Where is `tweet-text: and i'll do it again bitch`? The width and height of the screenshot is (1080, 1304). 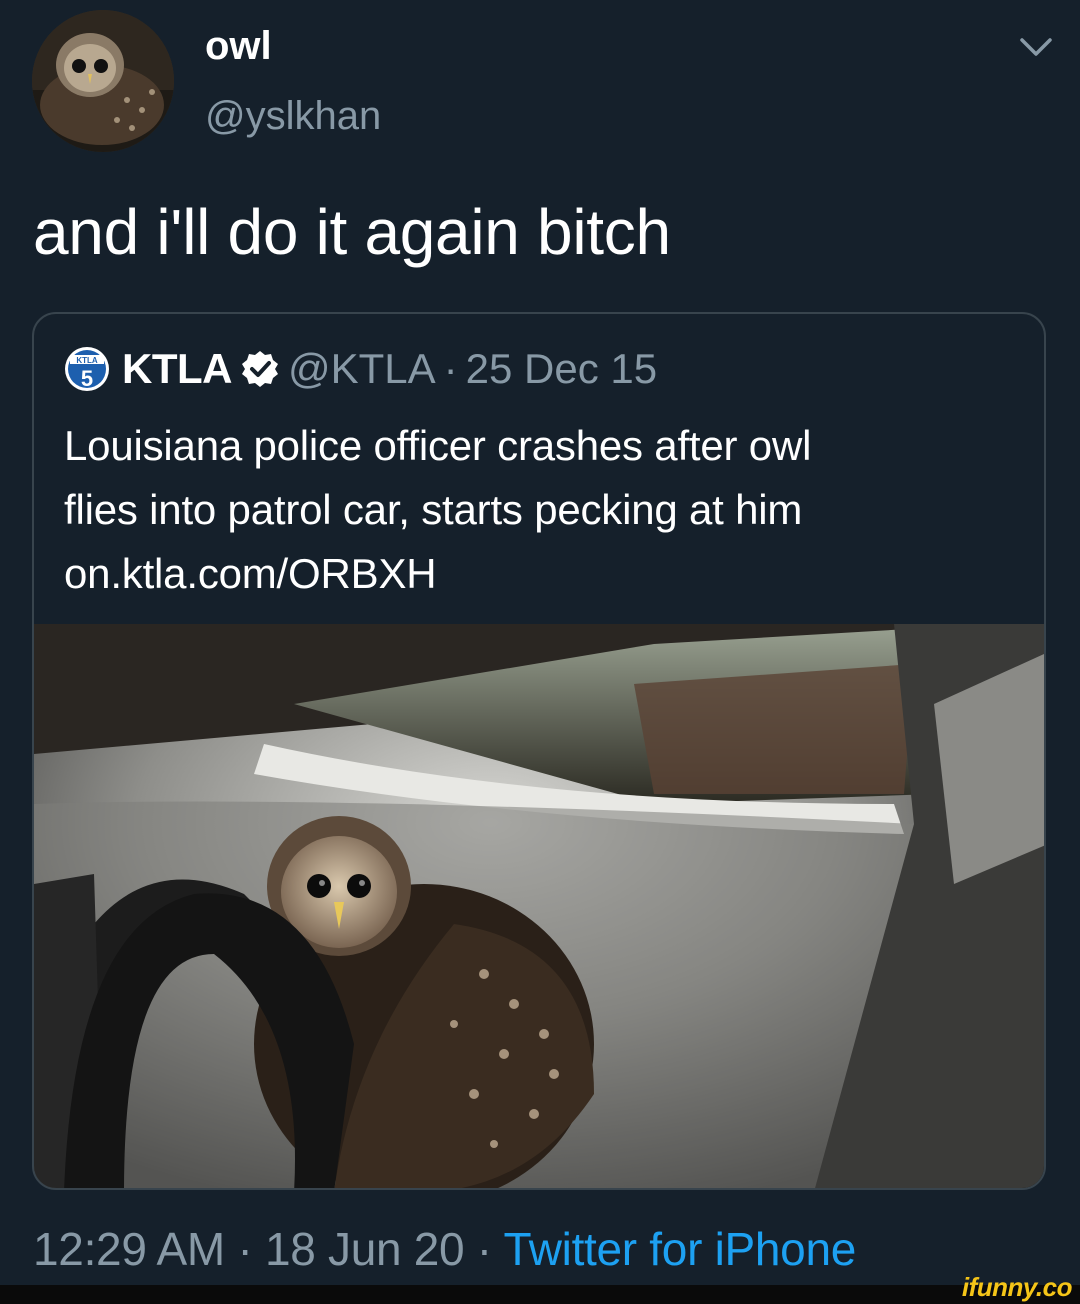
tweet-text: and i'll do it again bitch is located at coordinates (352, 232).